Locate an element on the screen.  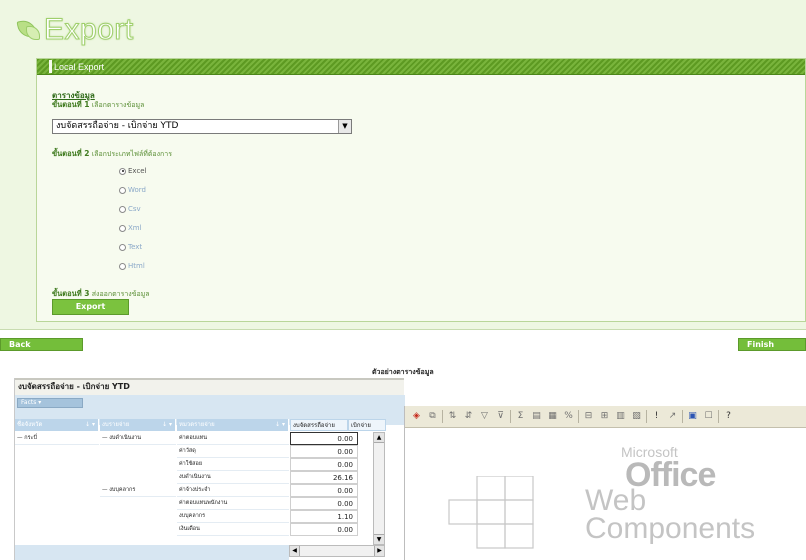
percent-icon: % is located at coordinates (568, 416).